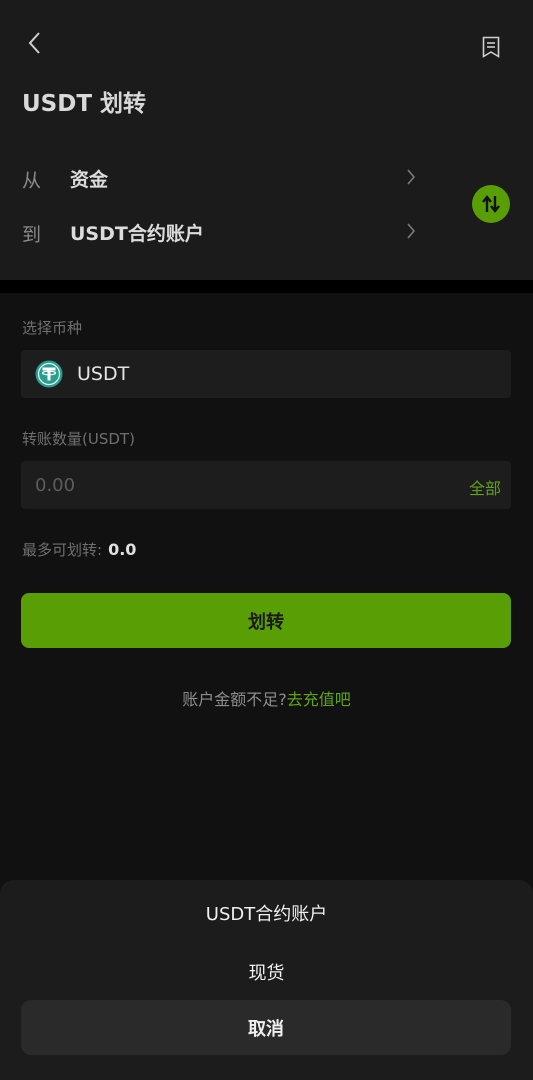 This screenshot has height=1080, width=533. What do you see at coordinates (235, 485) in the screenshot?
I see `amount-input` at bounding box center [235, 485].